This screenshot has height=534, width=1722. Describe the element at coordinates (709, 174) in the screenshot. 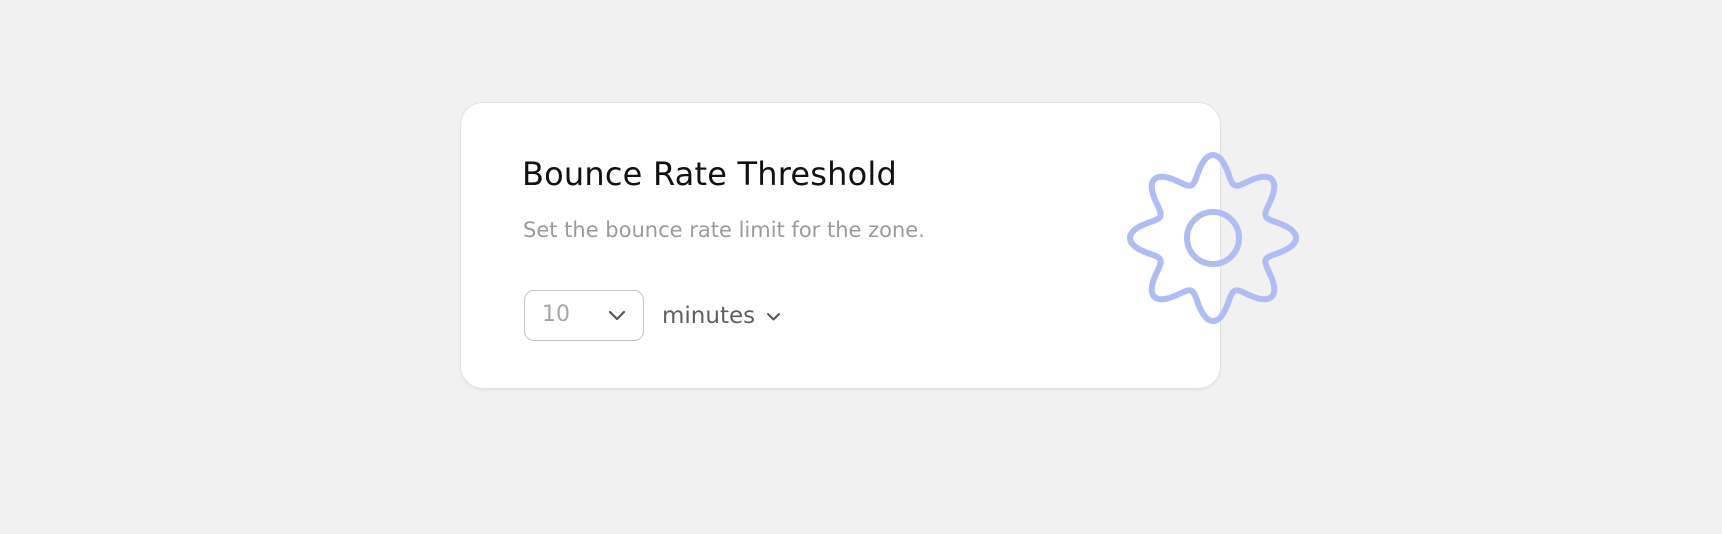

I see `card-title: Bounce Rate Threshold` at that location.